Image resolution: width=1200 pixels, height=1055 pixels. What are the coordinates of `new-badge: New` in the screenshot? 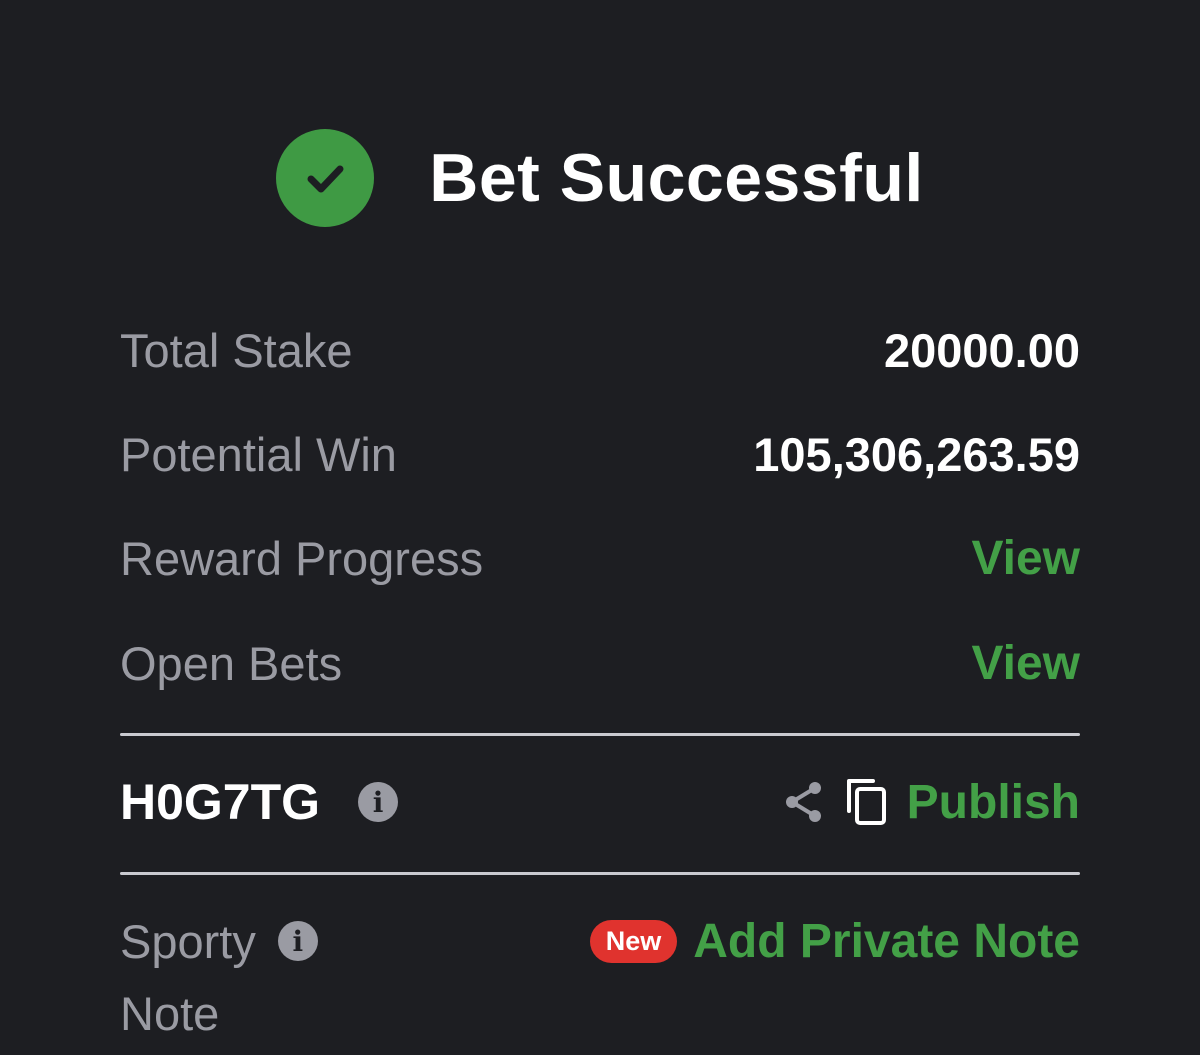 It's located at (633, 941).